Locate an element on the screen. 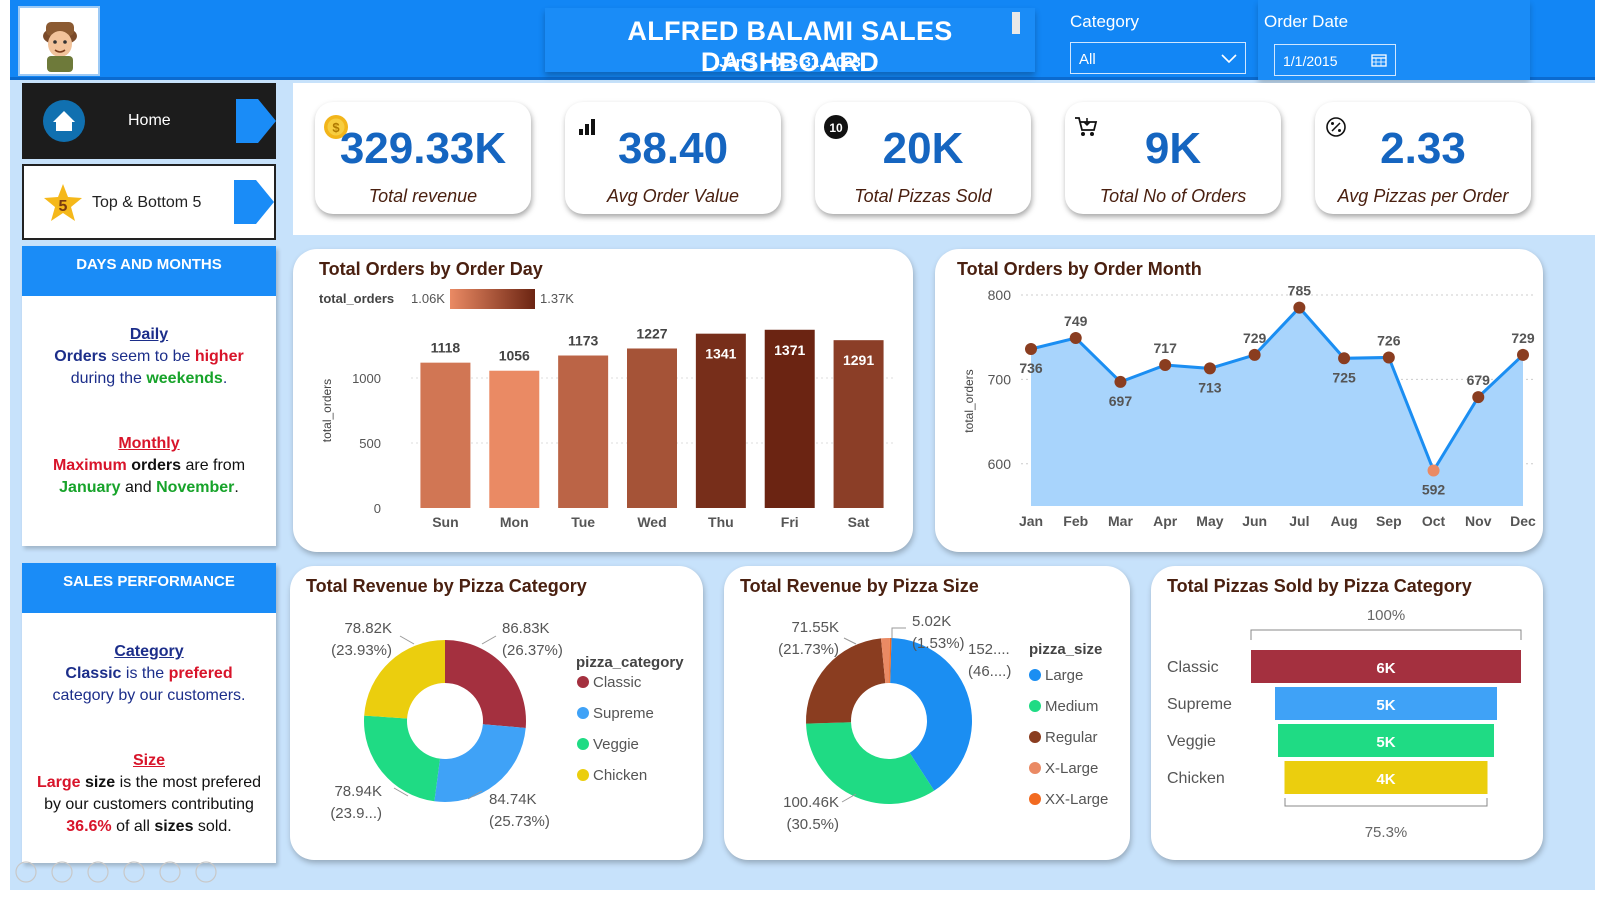  slice-percent-label: (23.93%) is located at coordinates (361, 650).